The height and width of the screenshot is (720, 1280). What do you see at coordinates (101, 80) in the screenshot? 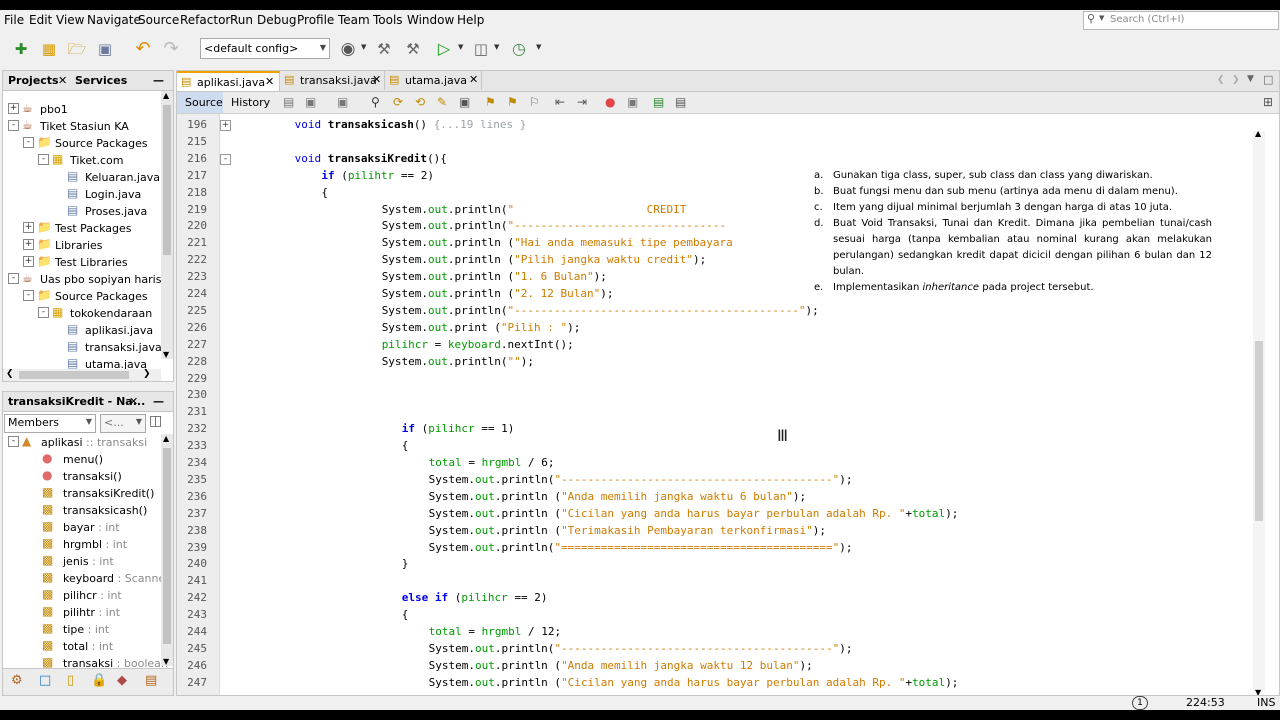
I see `tab-services: Services` at bounding box center [101, 80].